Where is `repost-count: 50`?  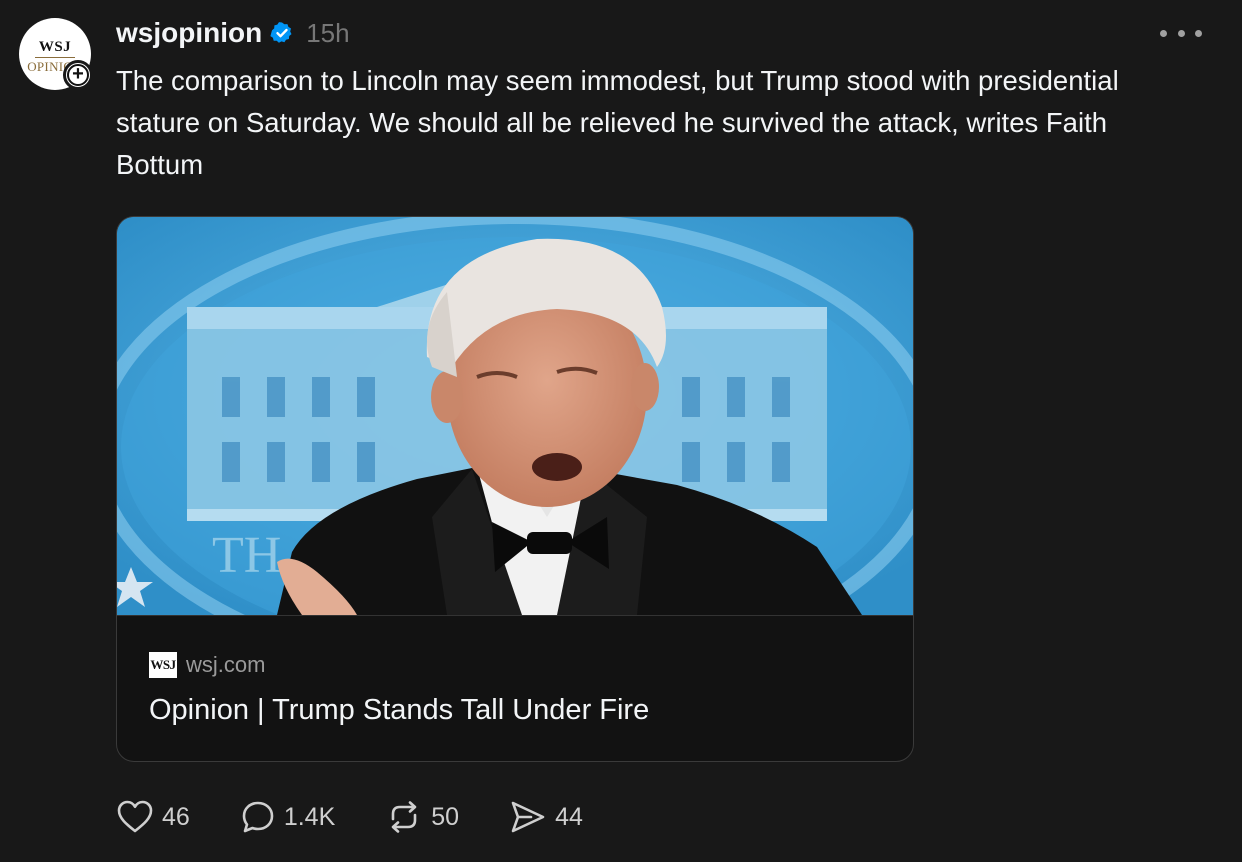
repost-count: 50 is located at coordinates (445, 816).